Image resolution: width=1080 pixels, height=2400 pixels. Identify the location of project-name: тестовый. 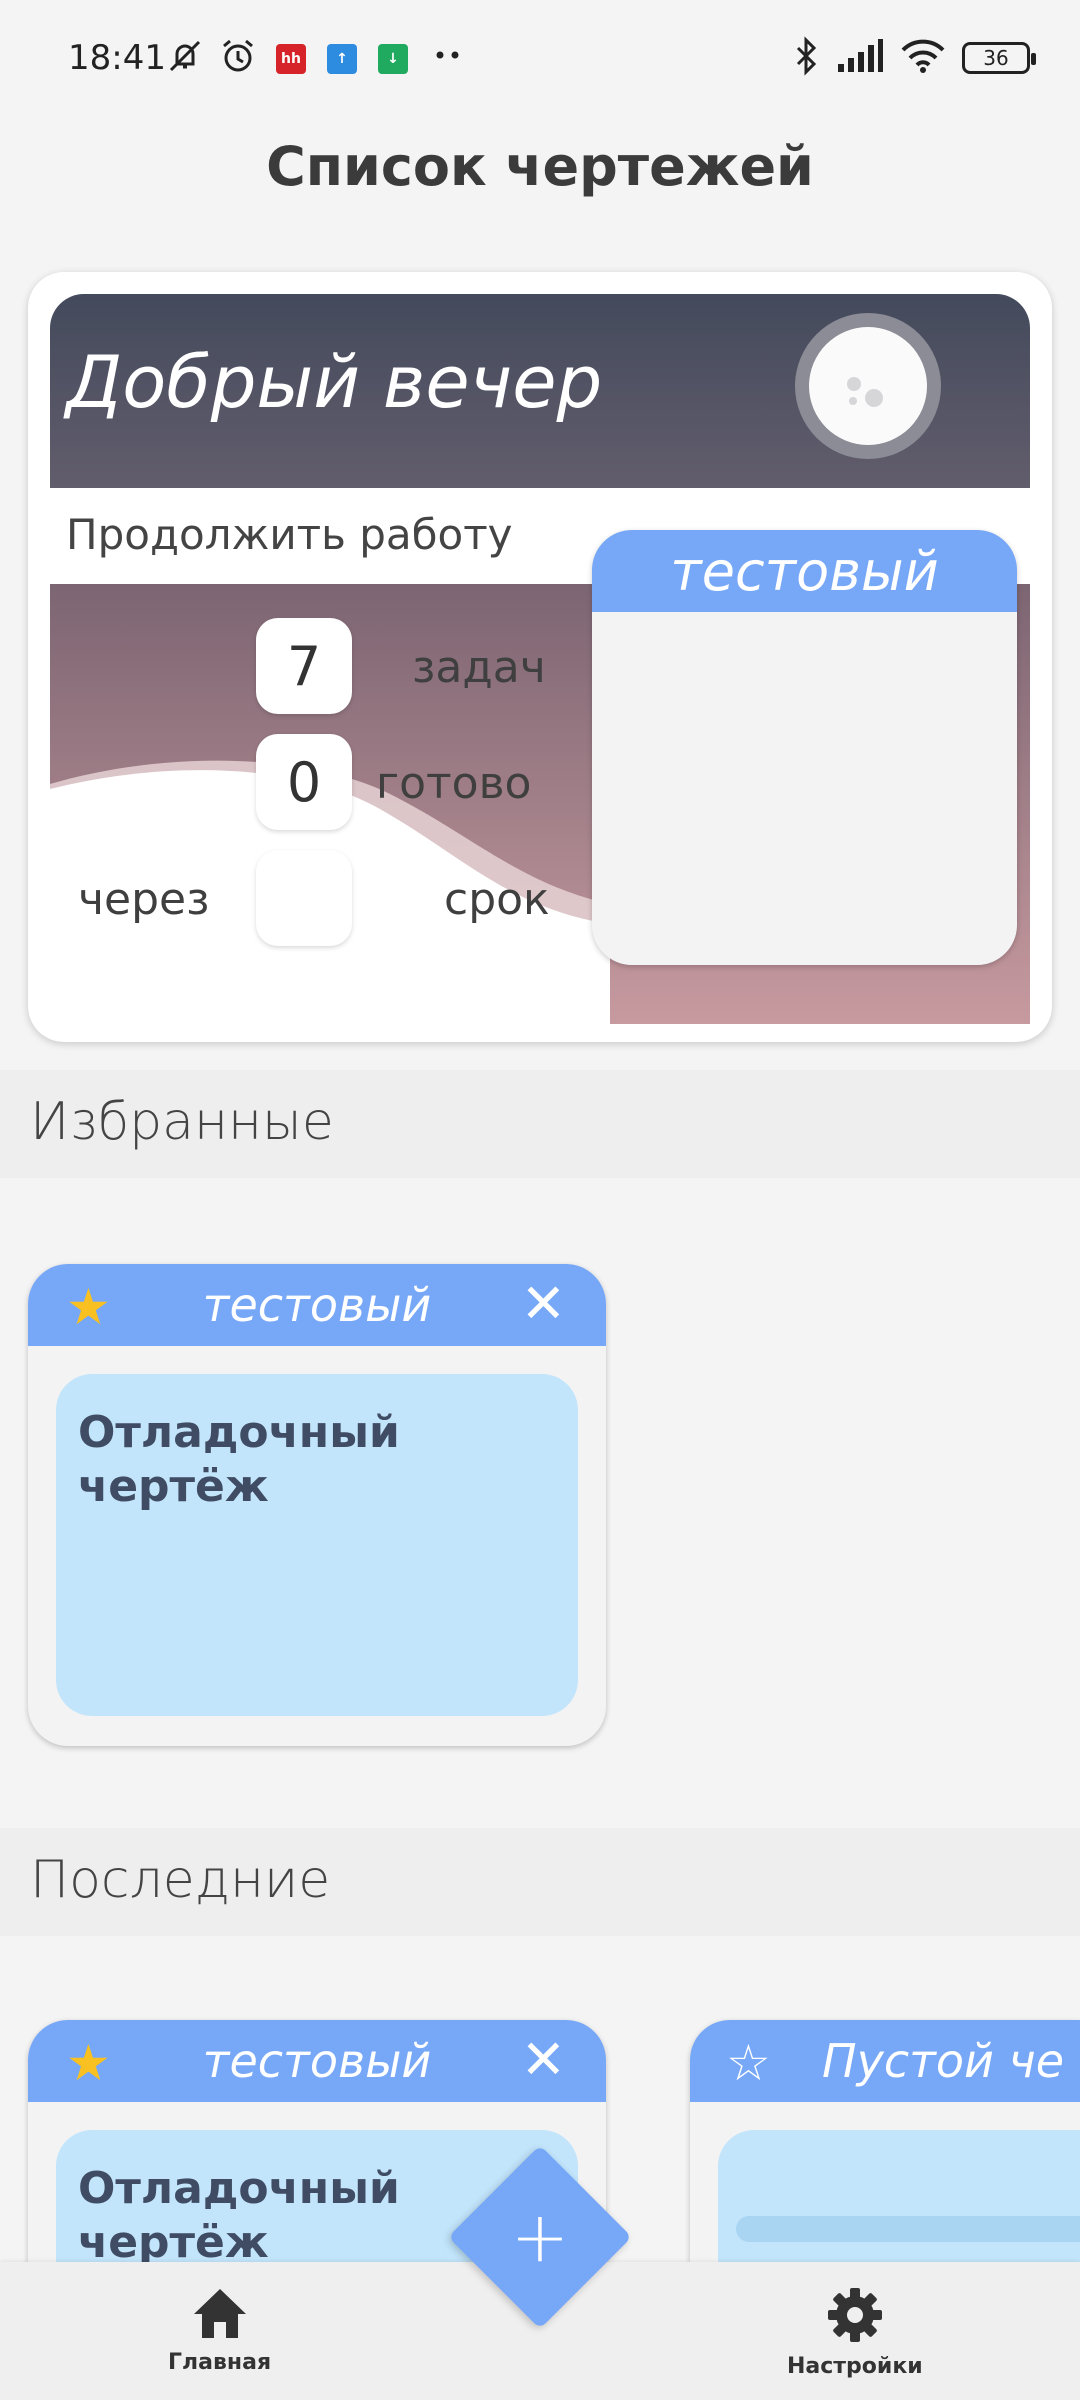
(804, 571).